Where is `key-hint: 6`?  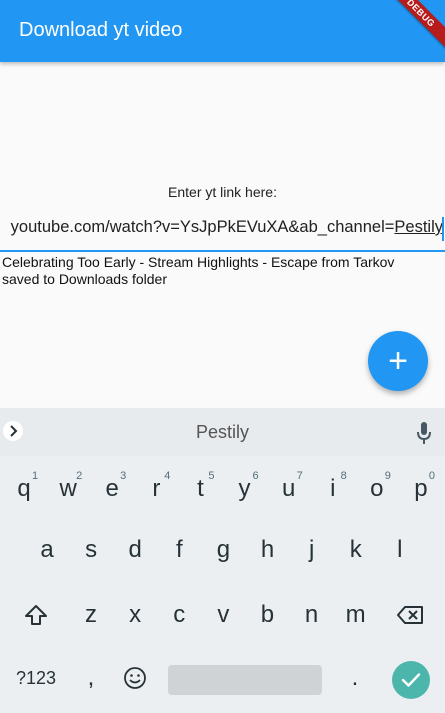
key-hint: 6 is located at coordinates (255, 476).